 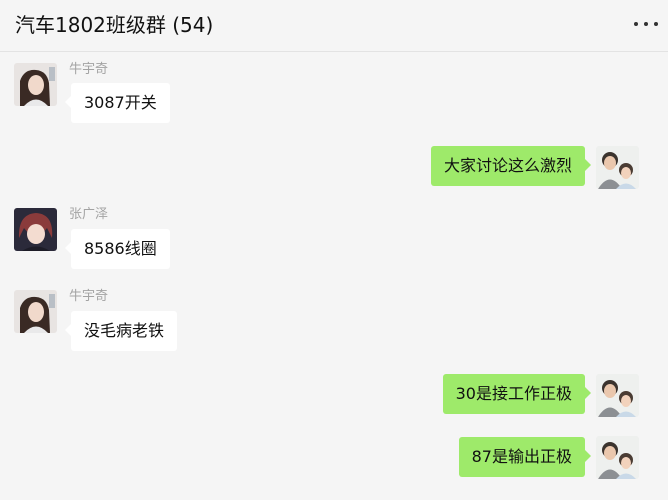 I want to click on message-bubble: 3087开关, so click(x=117, y=103).